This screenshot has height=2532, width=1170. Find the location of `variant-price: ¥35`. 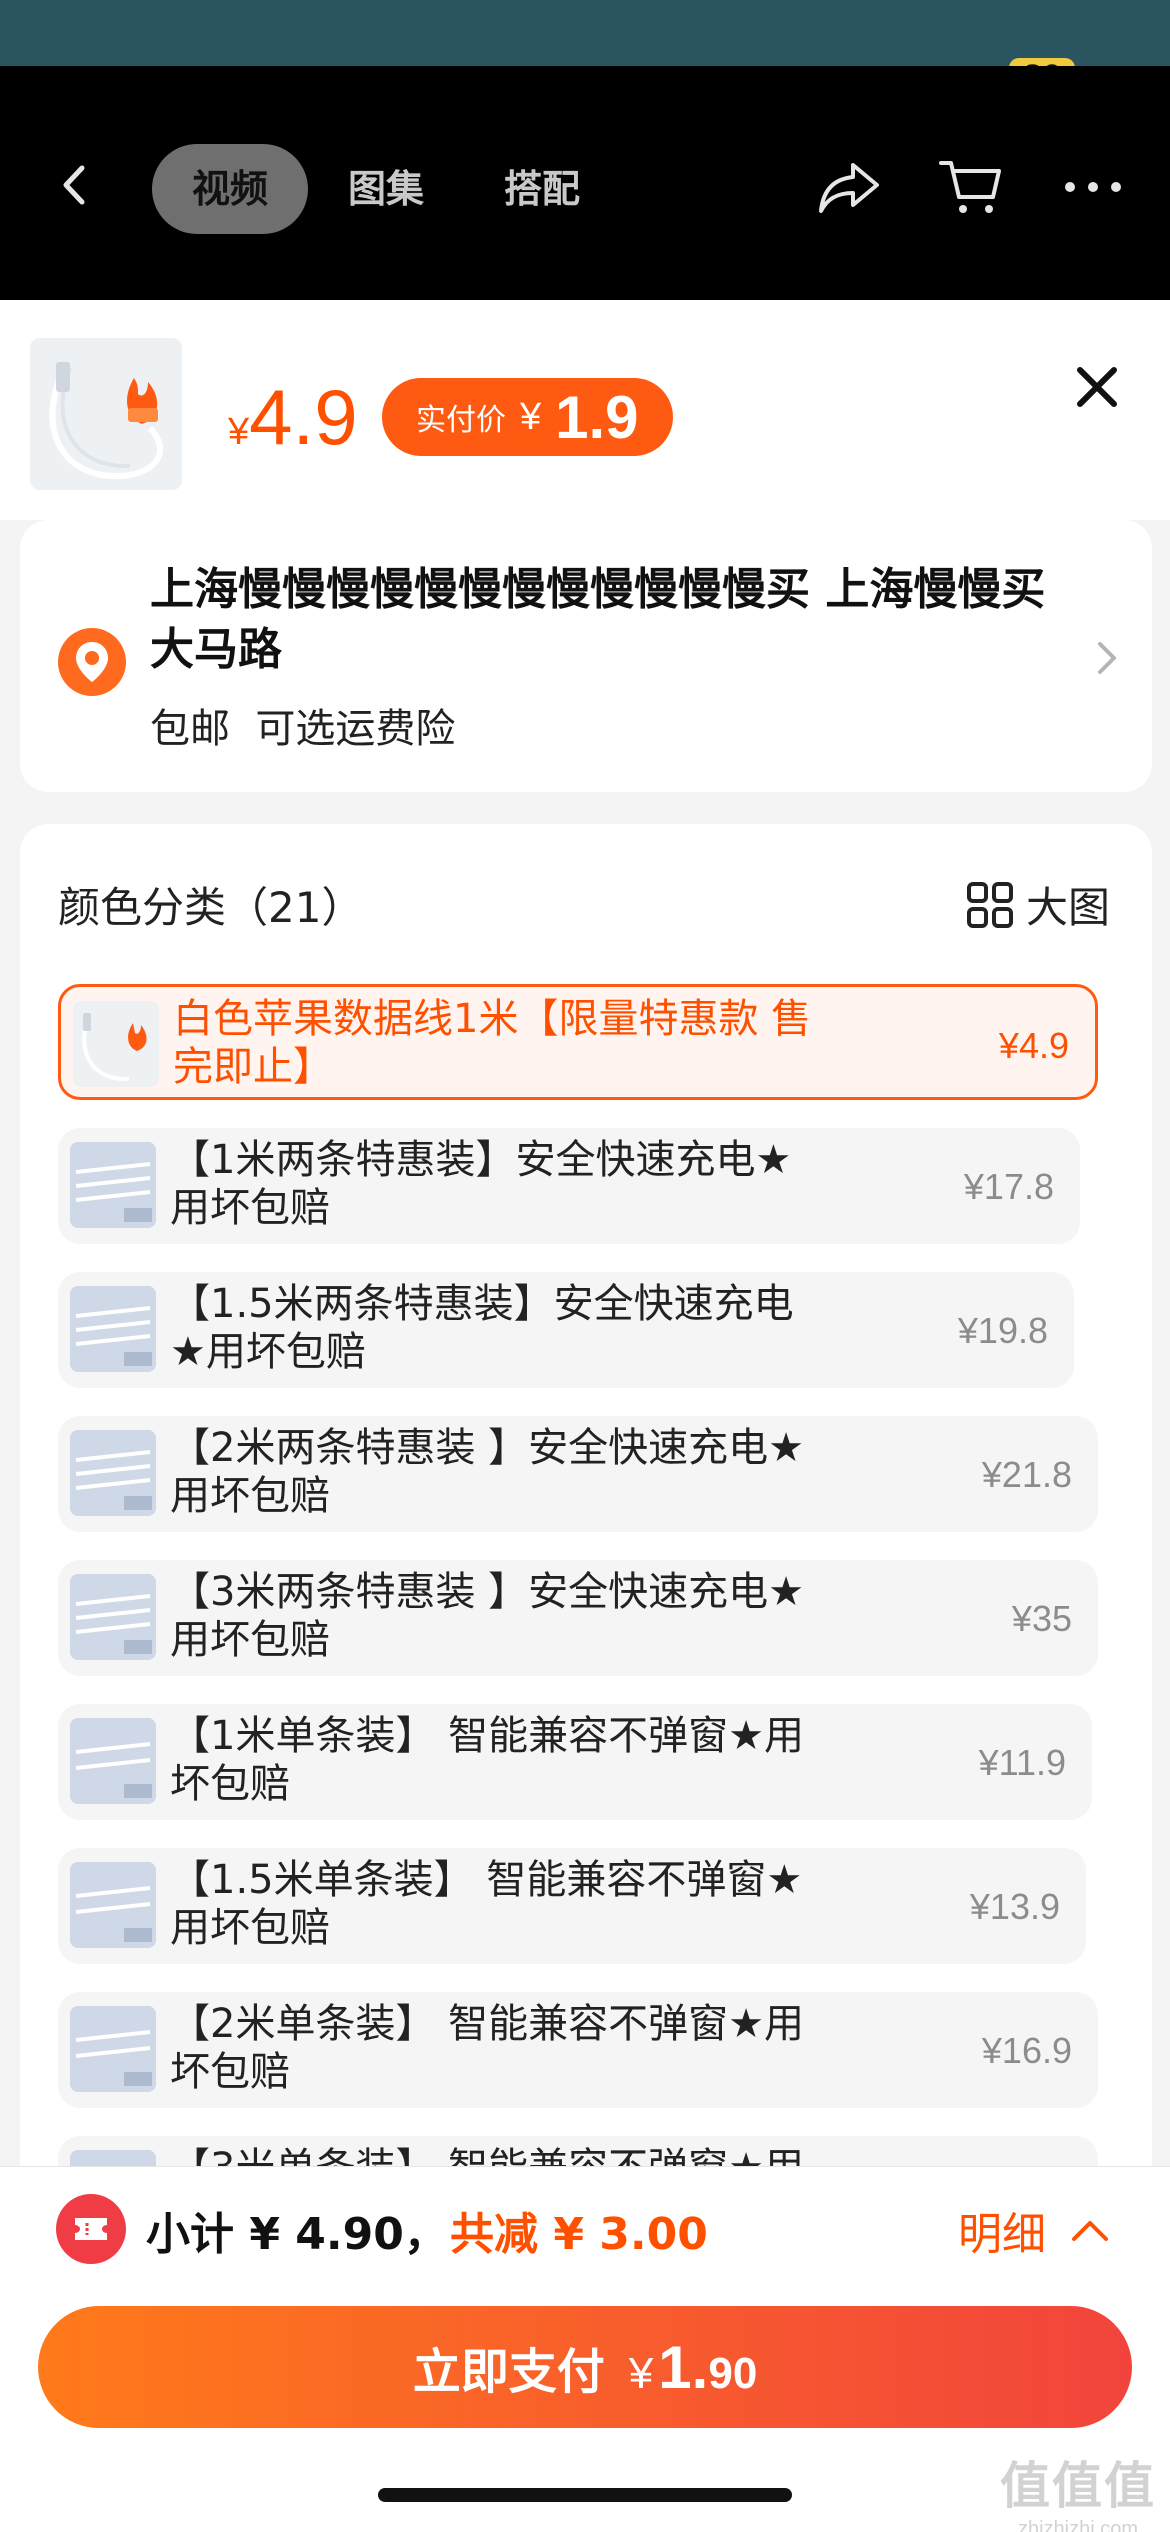

variant-price: ¥35 is located at coordinates (1041, 1618).